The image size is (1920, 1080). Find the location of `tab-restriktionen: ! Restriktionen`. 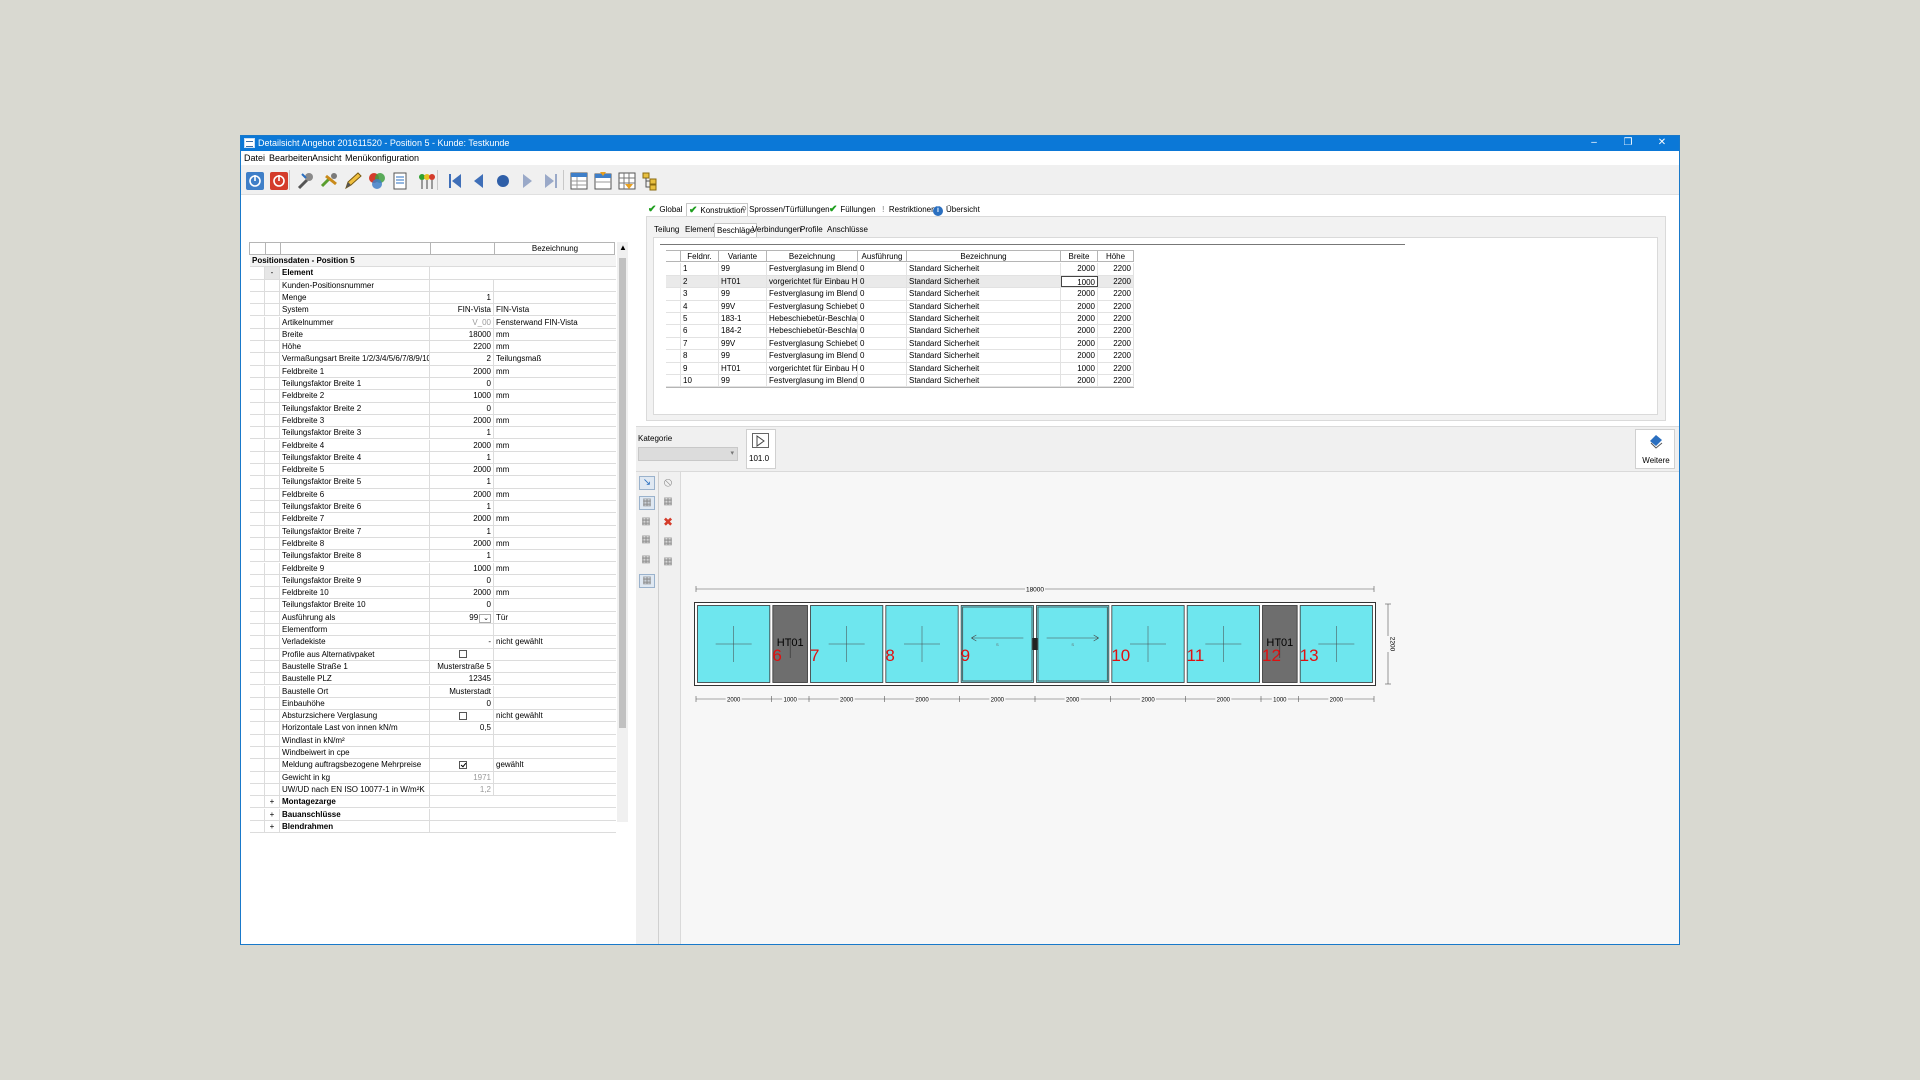

tab-restriktionen: ! Restriktionen is located at coordinates (909, 210).